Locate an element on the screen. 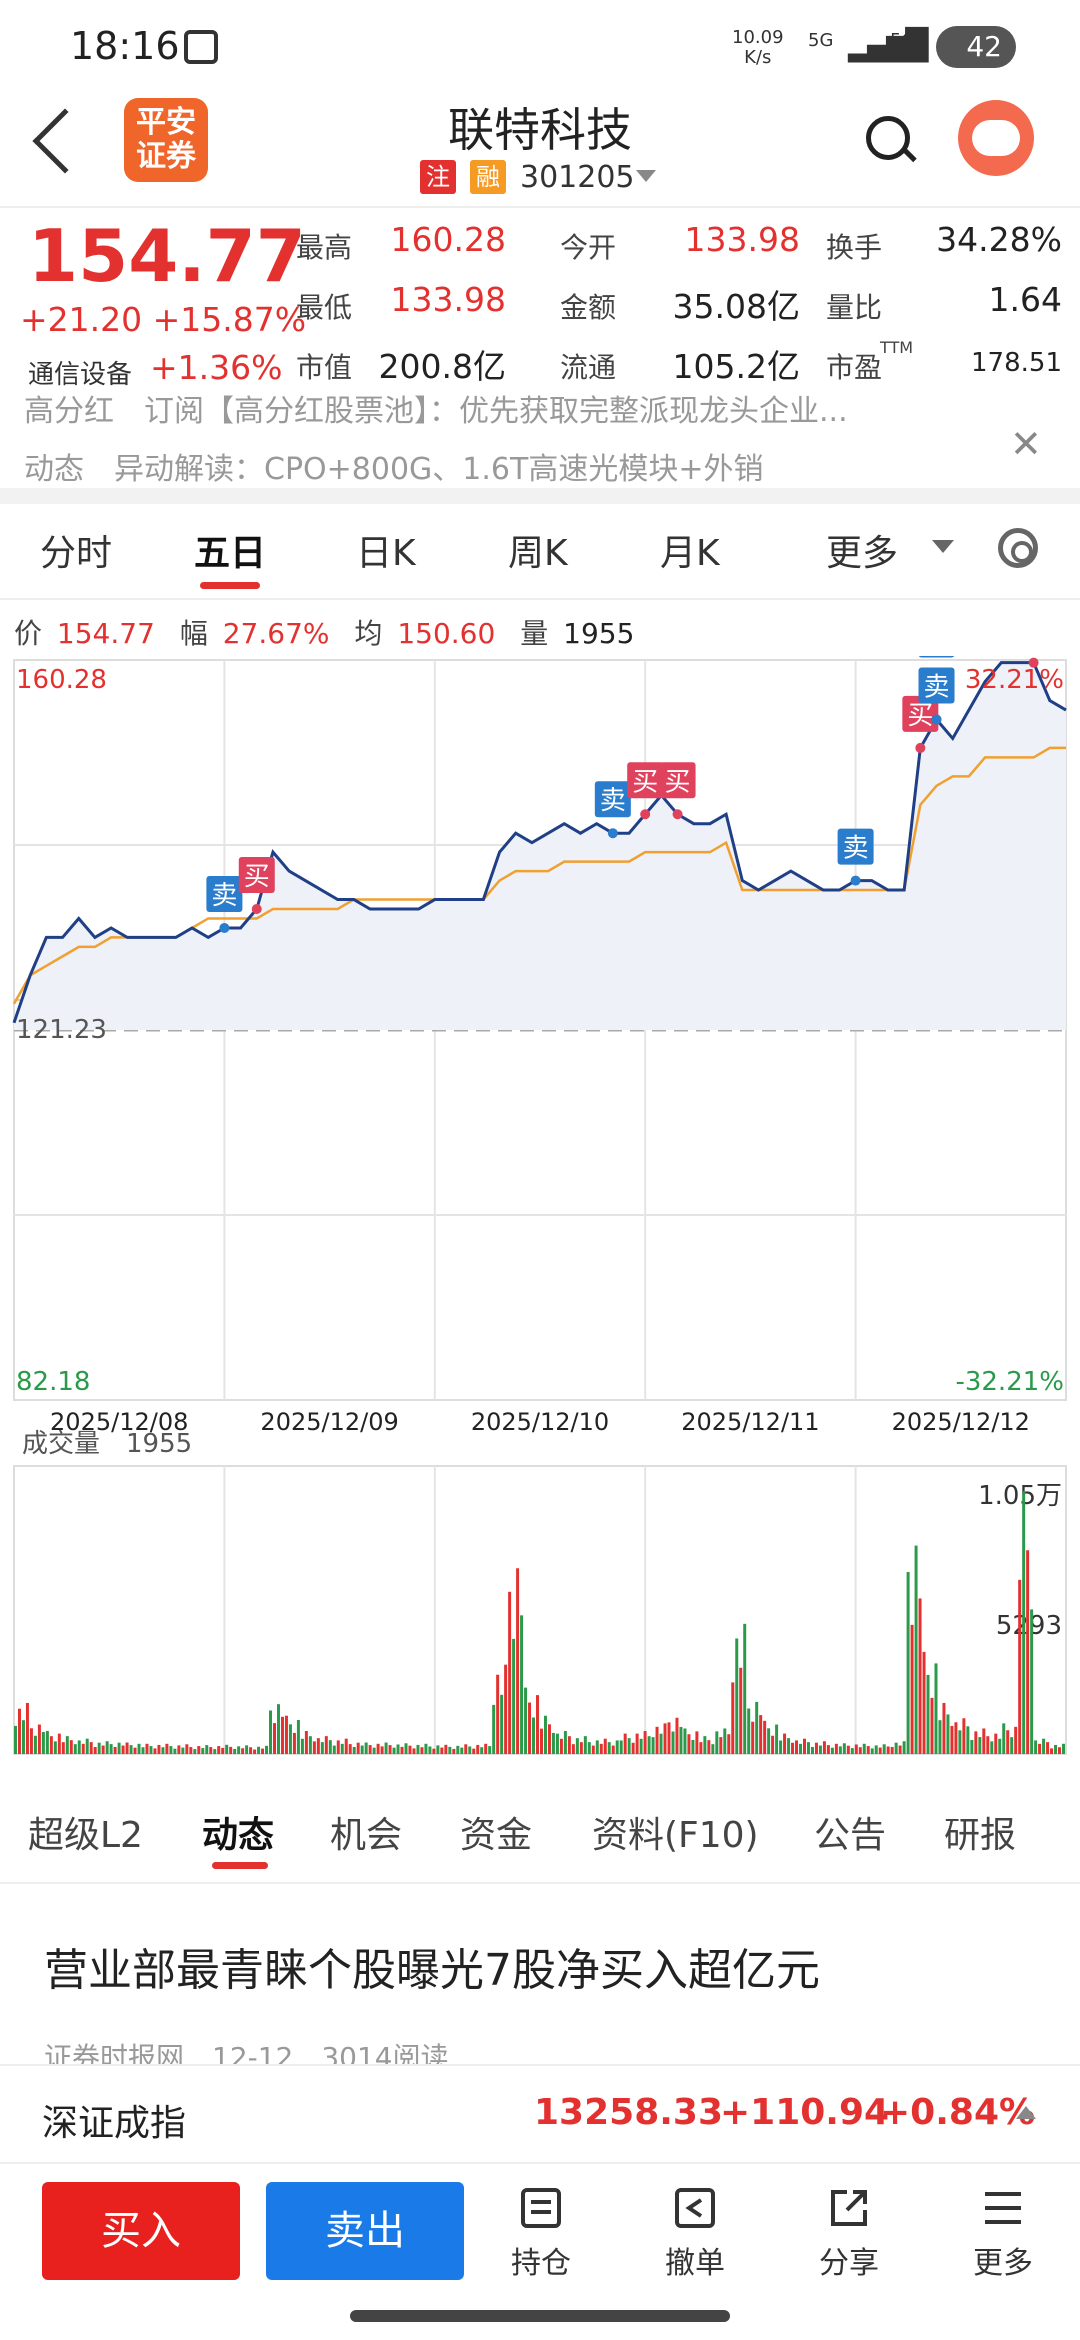 This screenshot has width=1080, height=2340. share-button: 分享 is located at coordinates (849, 2234).